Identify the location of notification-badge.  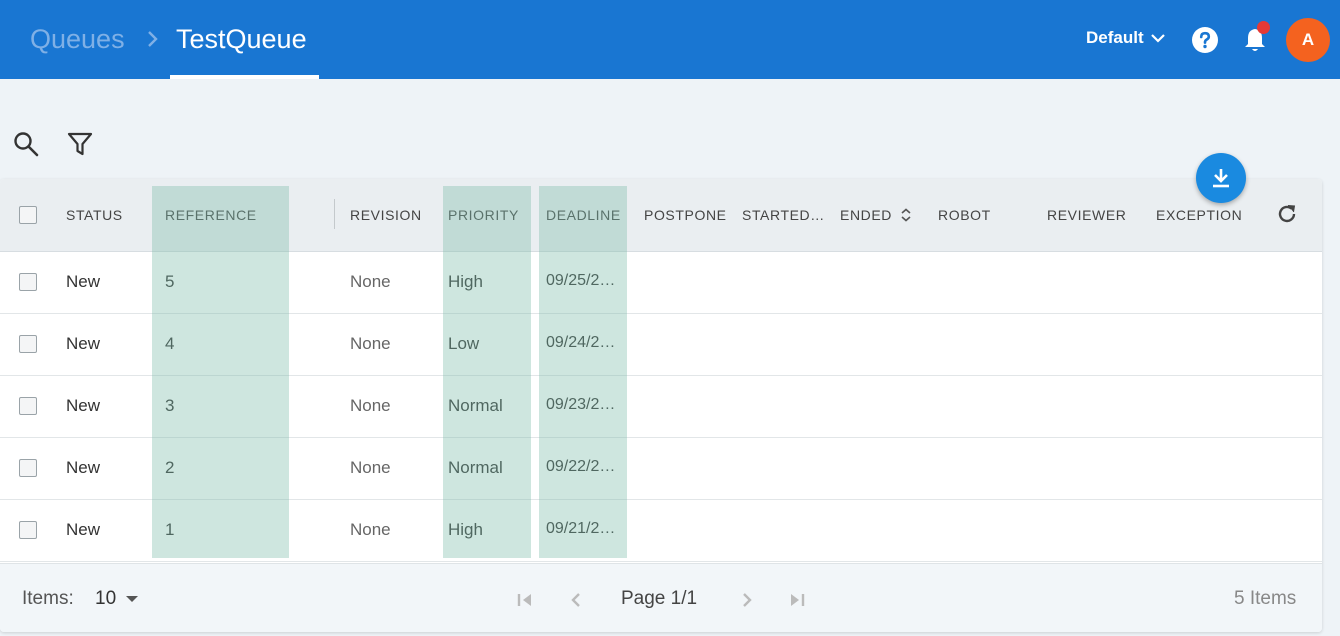
(1263, 27).